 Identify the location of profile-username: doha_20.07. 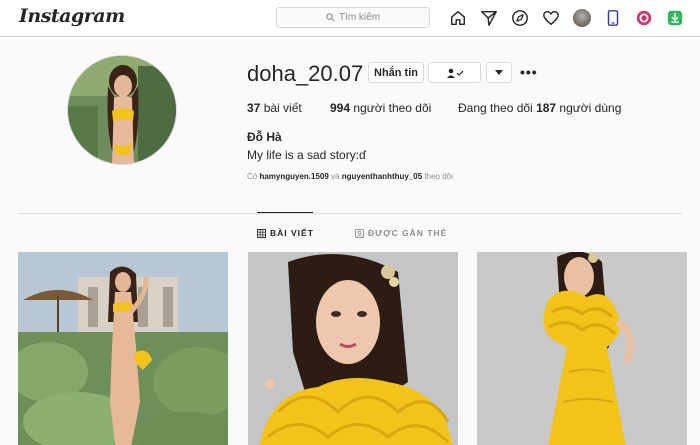
(305, 73).